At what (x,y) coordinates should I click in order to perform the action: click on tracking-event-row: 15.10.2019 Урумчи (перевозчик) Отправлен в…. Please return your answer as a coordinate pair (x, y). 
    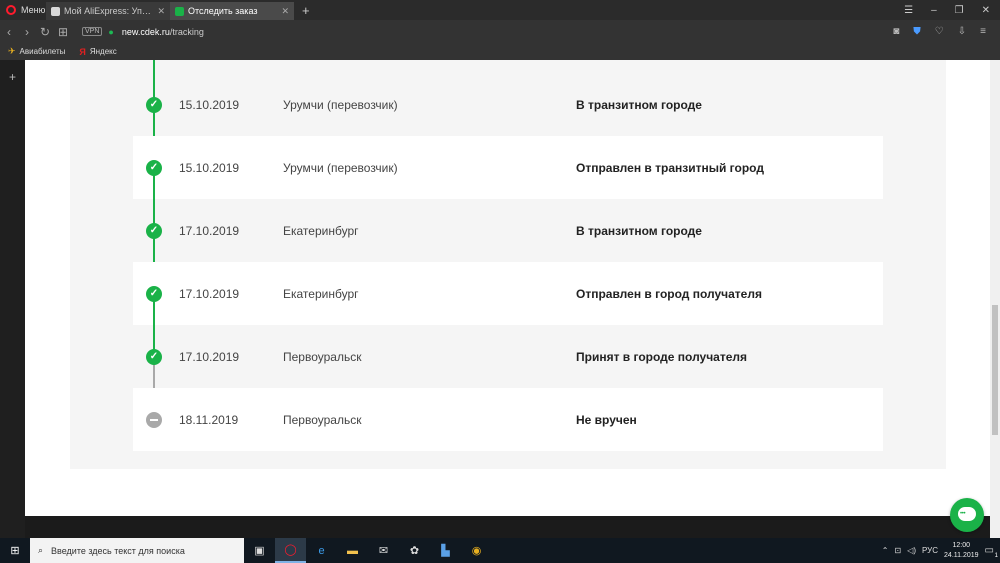
    Looking at the image, I should click on (508, 167).